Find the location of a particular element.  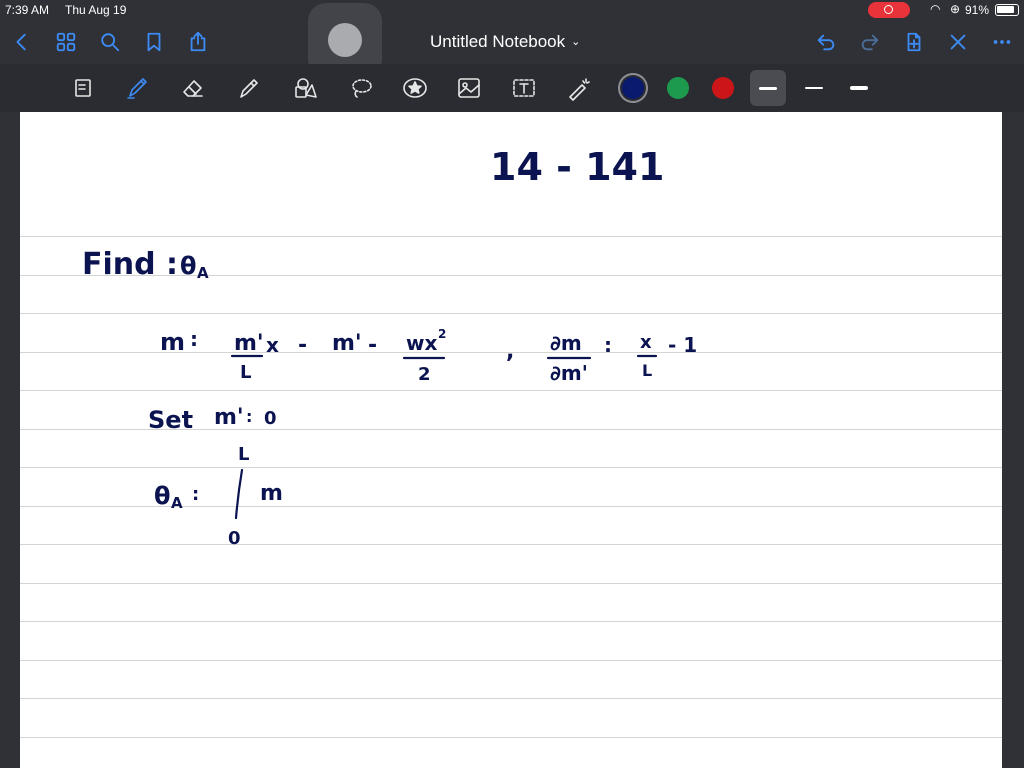

search-button is located at coordinates (110, 42).